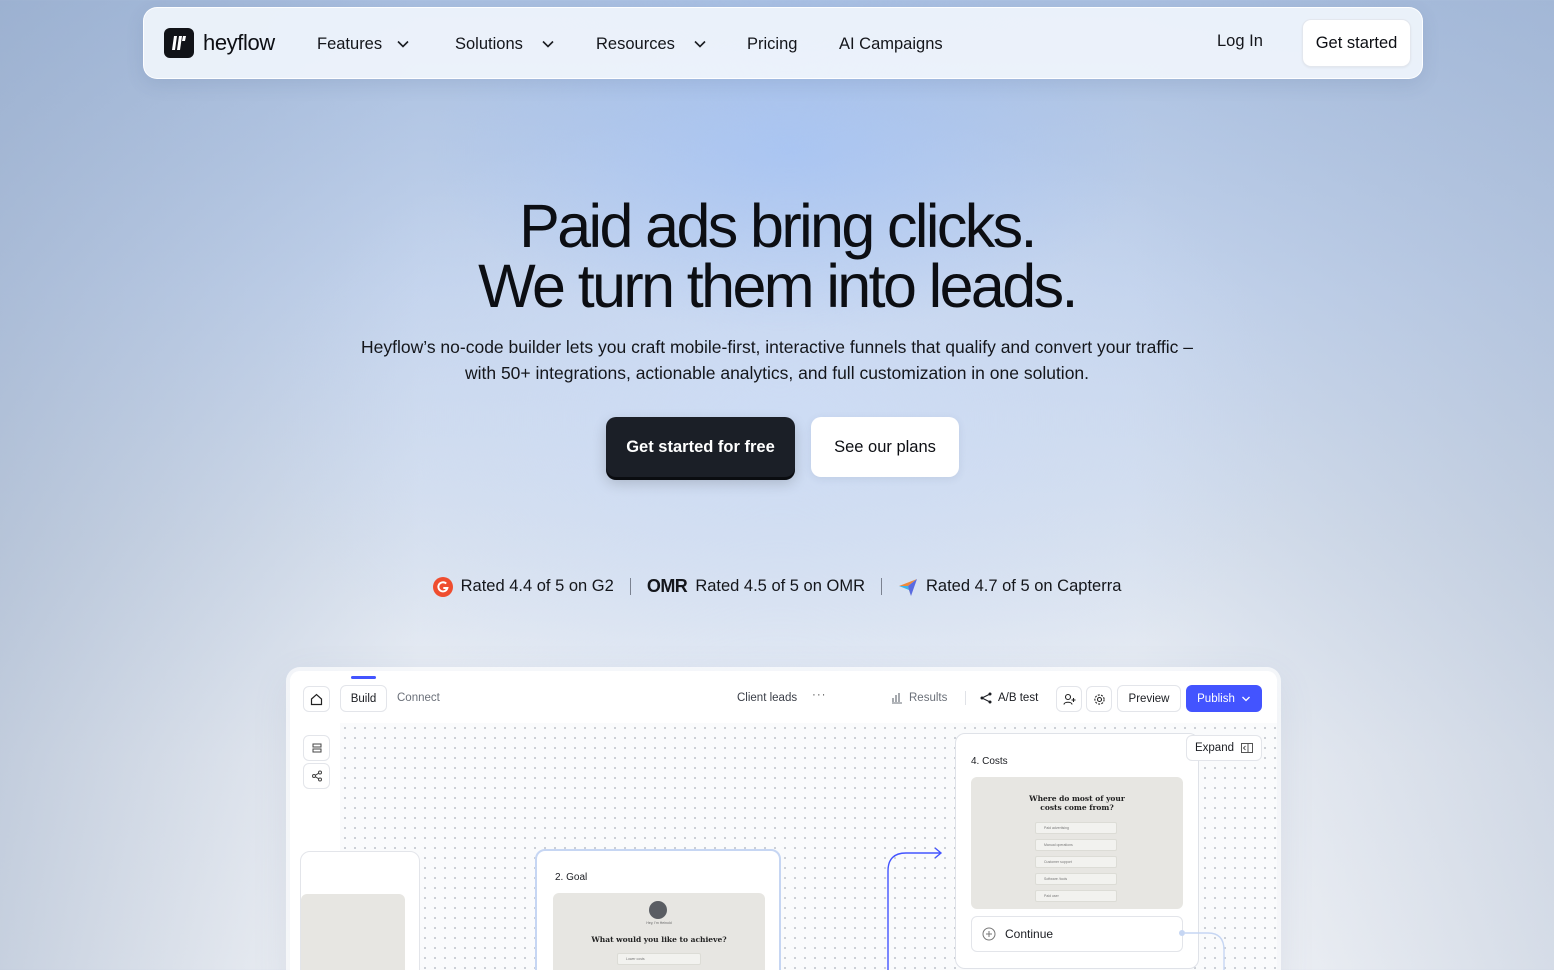  I want to click on home-button, so click(316, 699).